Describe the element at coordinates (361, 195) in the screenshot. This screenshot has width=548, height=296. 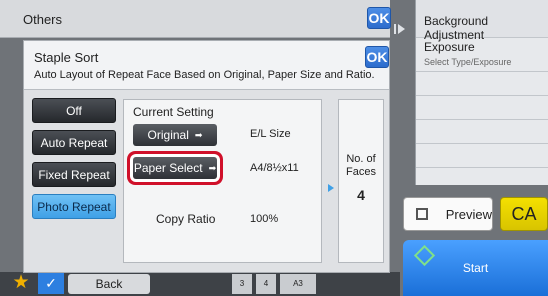
I see `faces-value: 4` at that location.